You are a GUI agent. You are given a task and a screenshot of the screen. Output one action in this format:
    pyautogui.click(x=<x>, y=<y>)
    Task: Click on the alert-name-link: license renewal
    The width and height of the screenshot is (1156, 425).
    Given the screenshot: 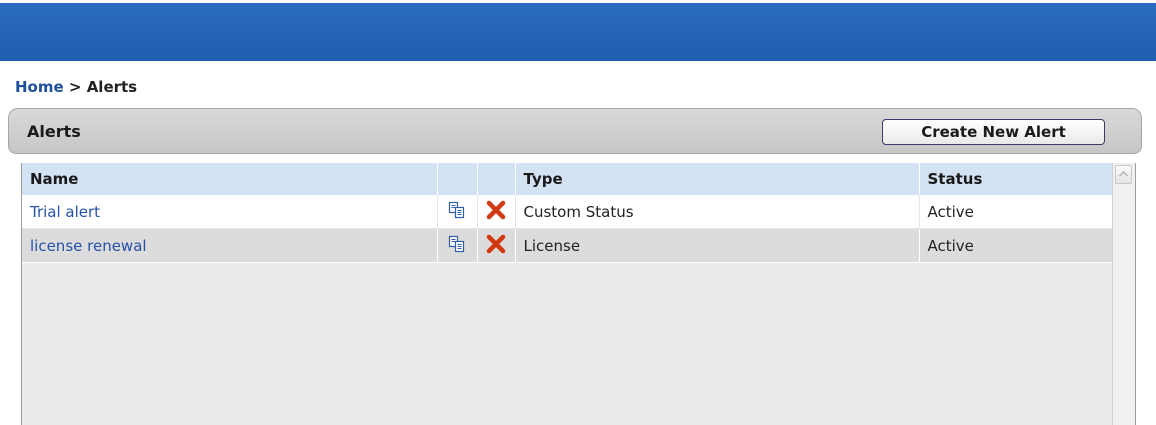 What is the action you would take?
    pyautogui.click(x=88, y=246)
    